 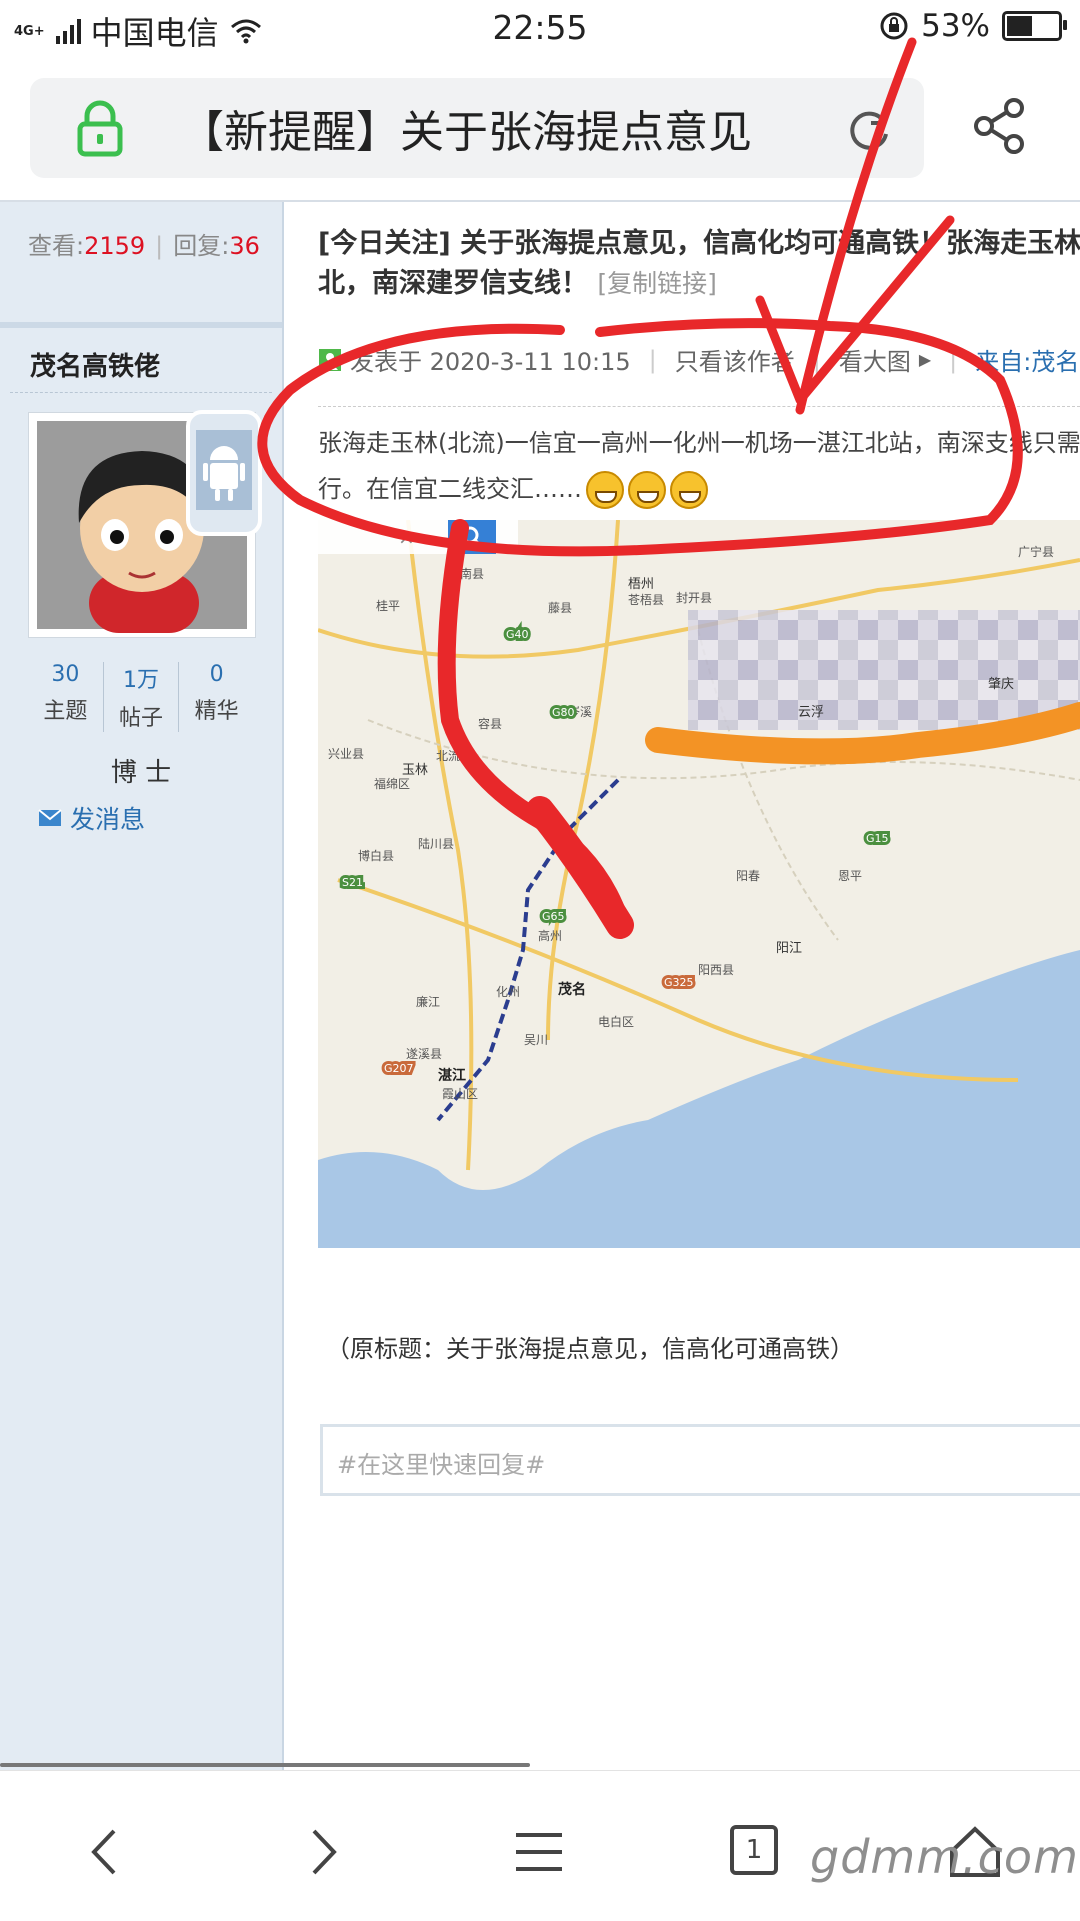 What do you see at coordinates (415, 770) in the screenshot?
I see `map-label: 玉林` at bounding box center [415, 770].